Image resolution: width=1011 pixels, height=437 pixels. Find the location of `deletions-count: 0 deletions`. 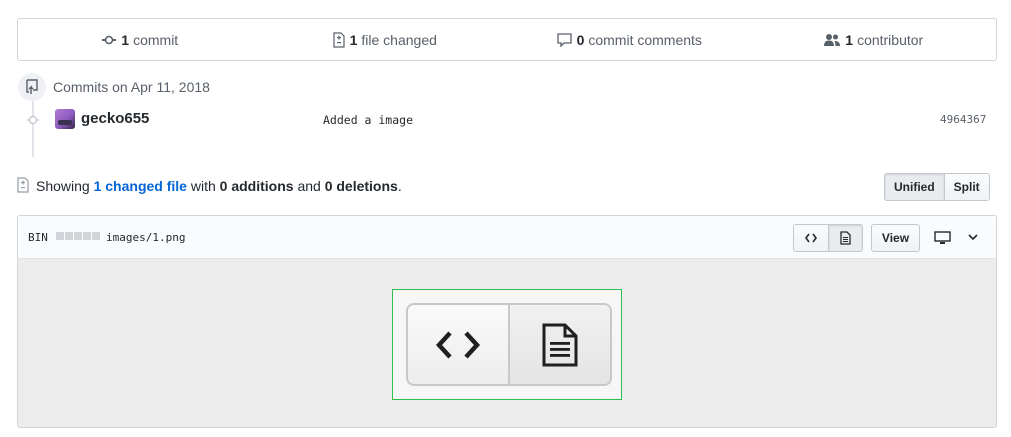

deletions-count: 0 deletions is located at coordinates (361, 186).